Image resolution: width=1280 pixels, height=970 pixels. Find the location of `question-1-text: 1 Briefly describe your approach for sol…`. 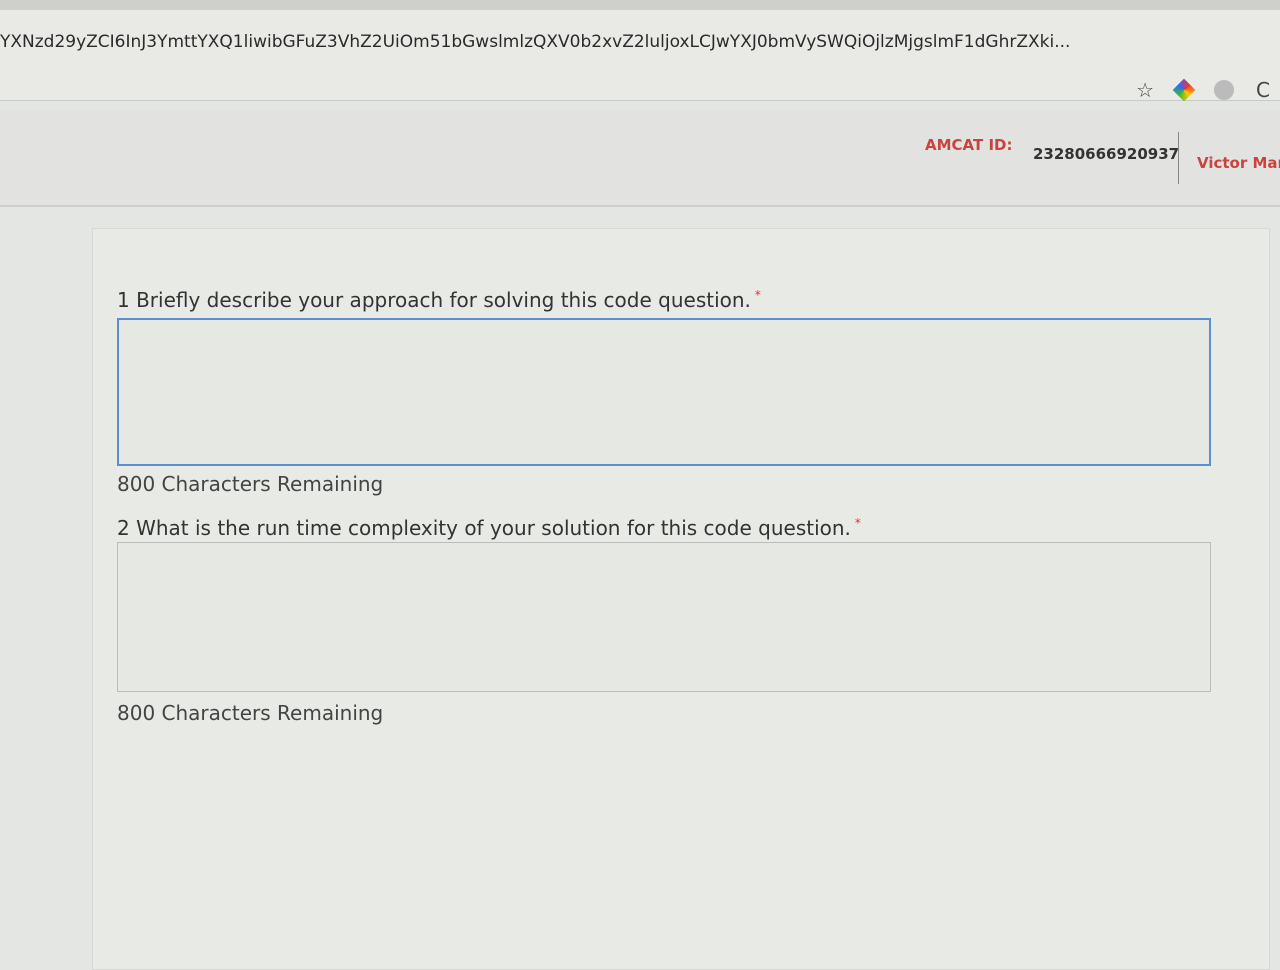

question-1-text: 1 Briefly describe your approach for sol… is located at coordinates (434, 300).